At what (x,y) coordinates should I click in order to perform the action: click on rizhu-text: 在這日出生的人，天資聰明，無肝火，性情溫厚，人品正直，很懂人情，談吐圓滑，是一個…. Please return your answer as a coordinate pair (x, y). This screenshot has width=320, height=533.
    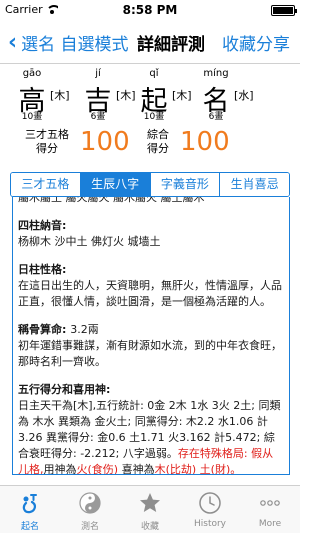
    Looking at the image, I should click on (150, 293).